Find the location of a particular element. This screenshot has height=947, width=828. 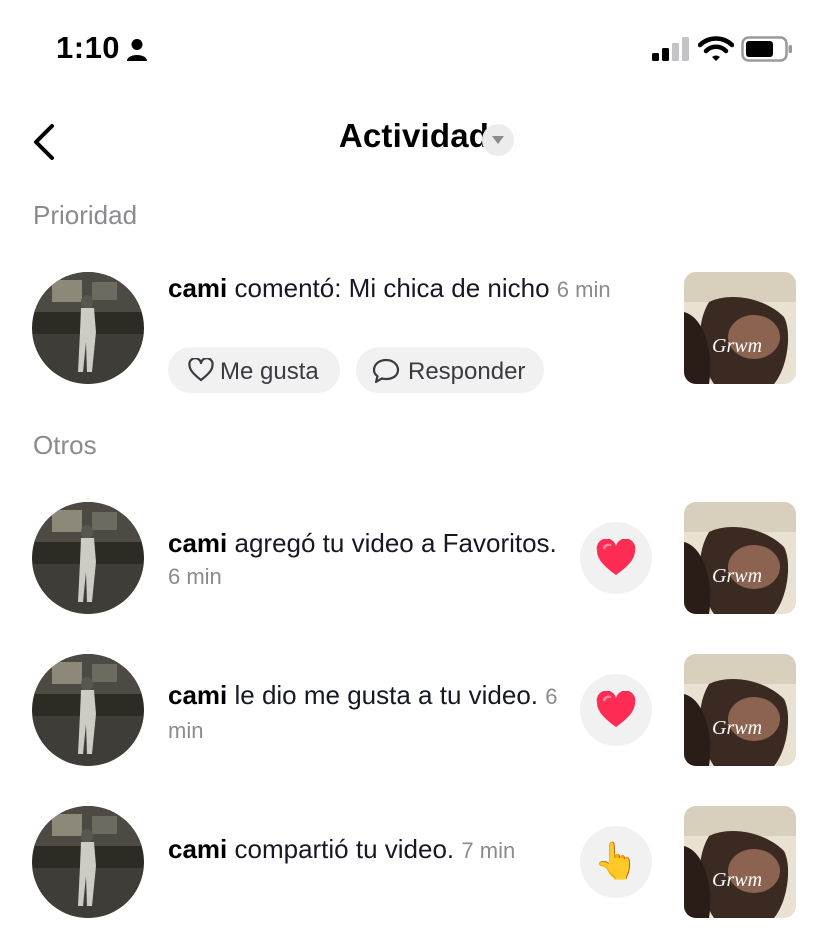

reply-button-label: Responder is located at coordinates (467, 371).